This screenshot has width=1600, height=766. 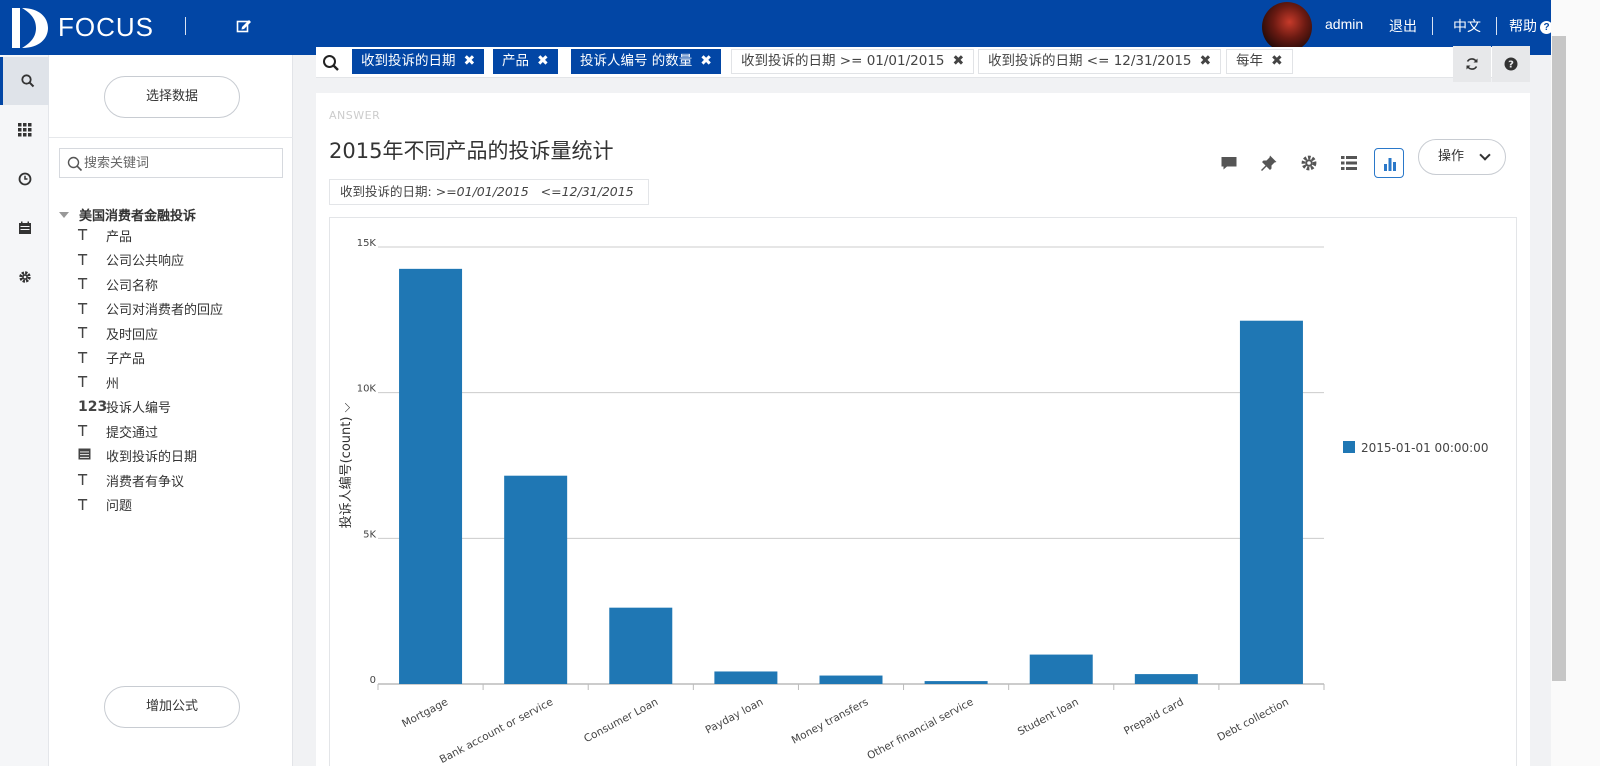 What do you see at coordinates (1559, 358) in the screenshot?
I see `page-scrollbar-thumb` at bounding box center [1559, 358].